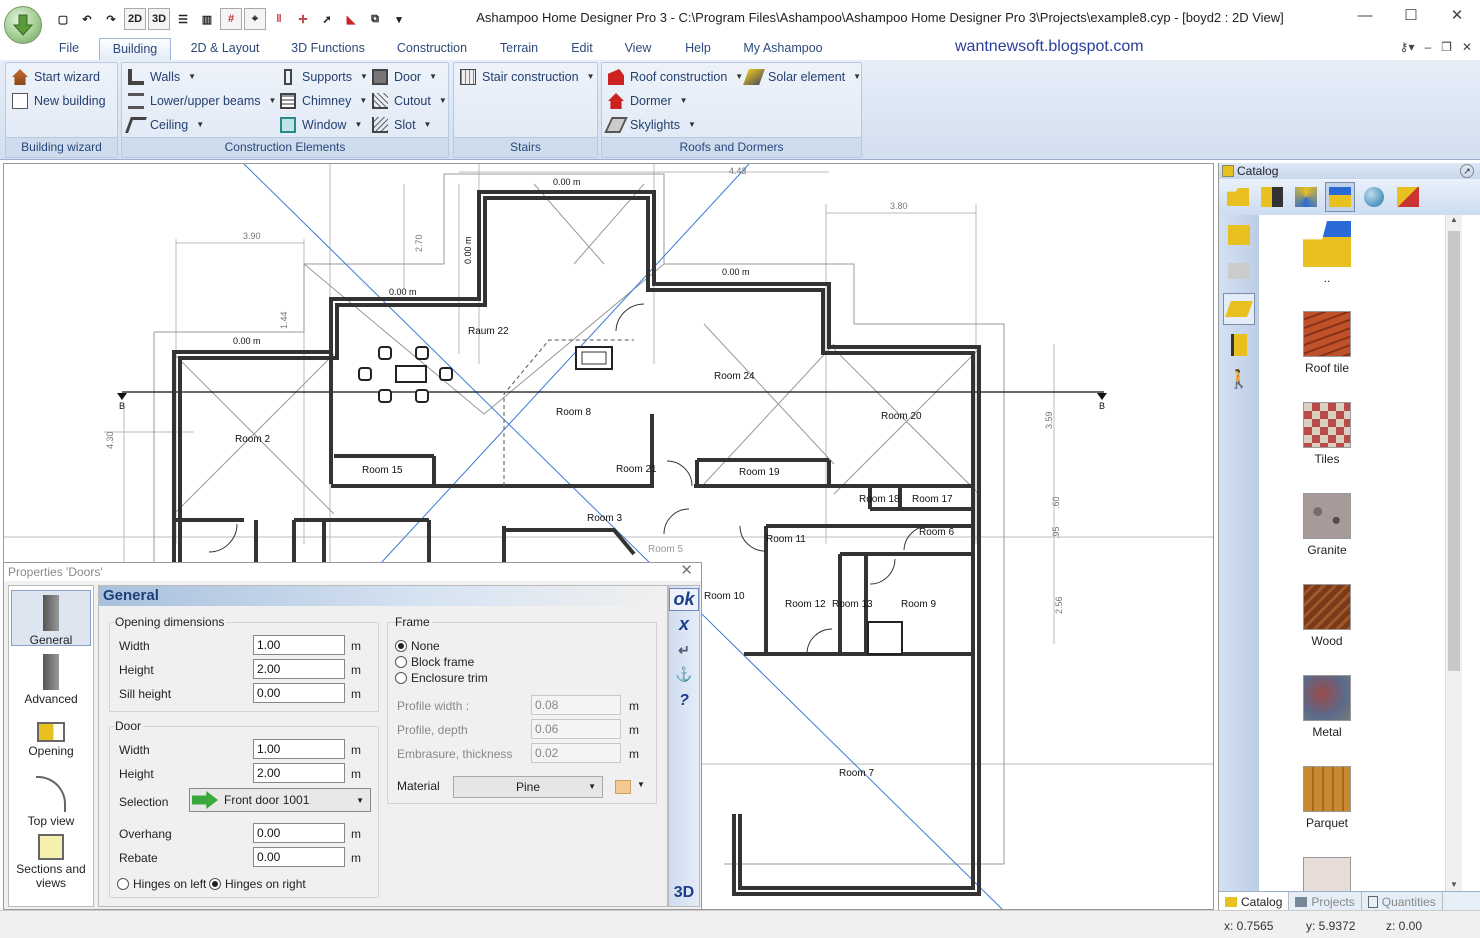  Describe the element at coordinates (324, 77) in the screenshot. I see `supports-button: Supports ▼` at that location.